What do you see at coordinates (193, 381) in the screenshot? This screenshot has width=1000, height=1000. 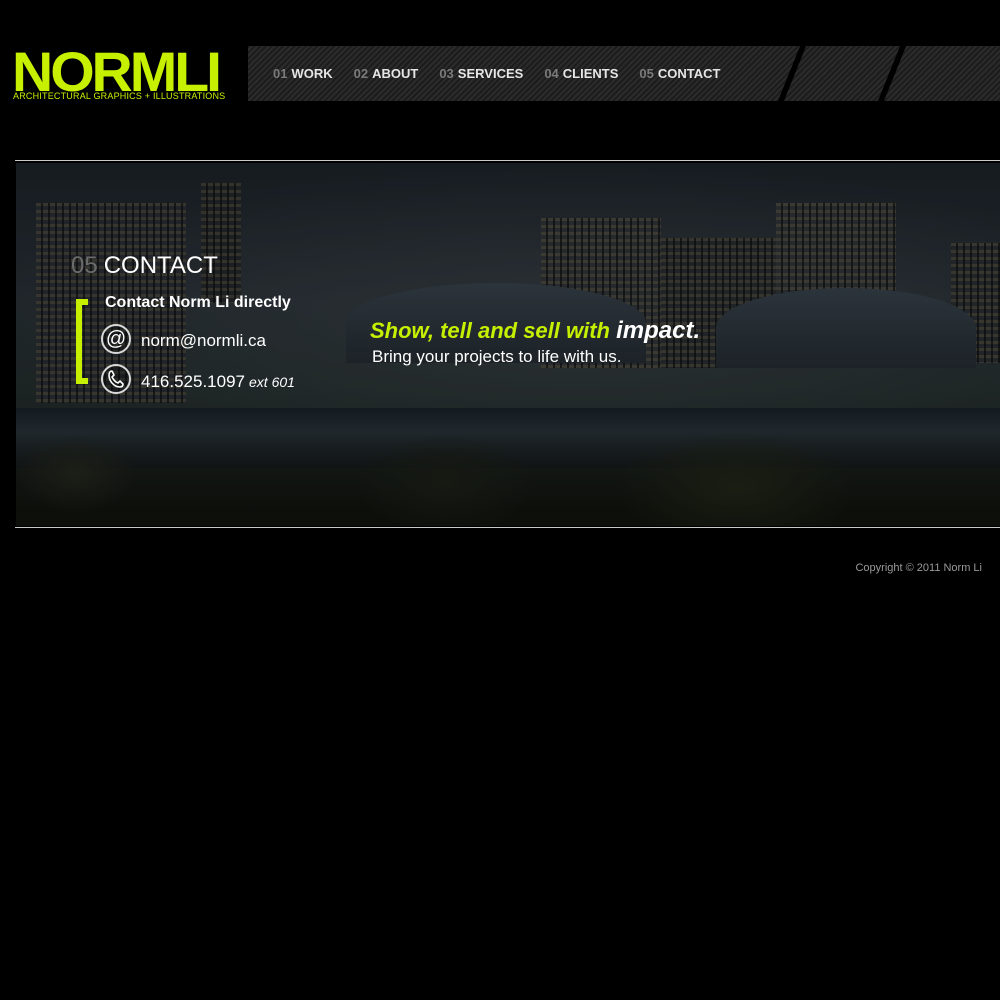 I see `contact-phone-number: 416.525.1097` at bounding box center [193, 381].